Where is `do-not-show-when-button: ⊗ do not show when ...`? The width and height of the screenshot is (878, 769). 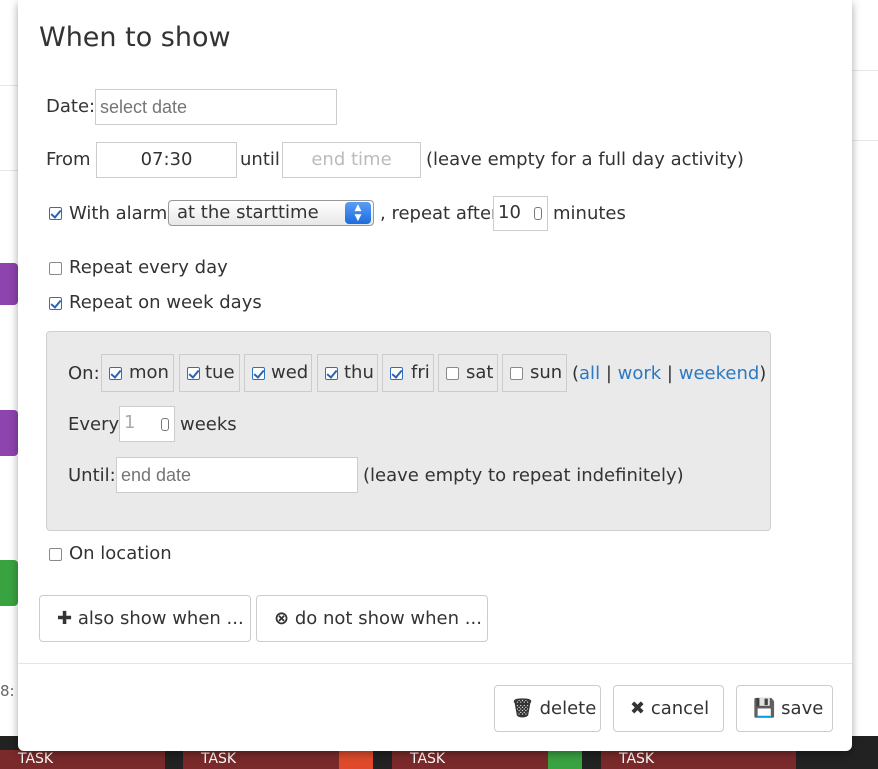 do-not-show-when-button: ⊗ do not show when ... is located at coordinates (372, 618).